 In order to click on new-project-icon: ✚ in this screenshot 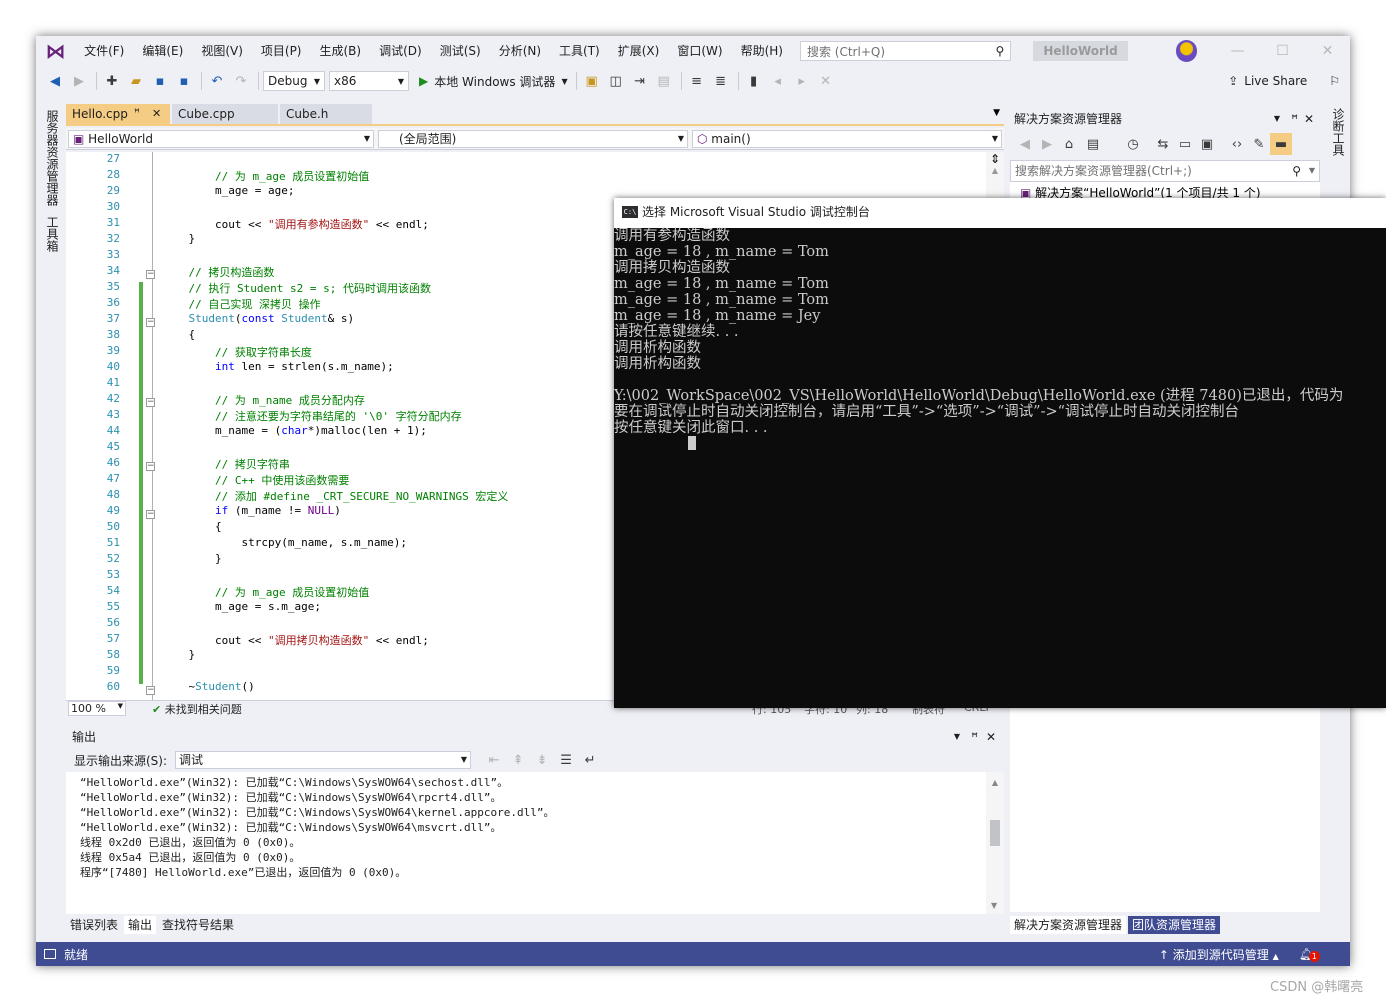, I will do `click(112, 81)`.